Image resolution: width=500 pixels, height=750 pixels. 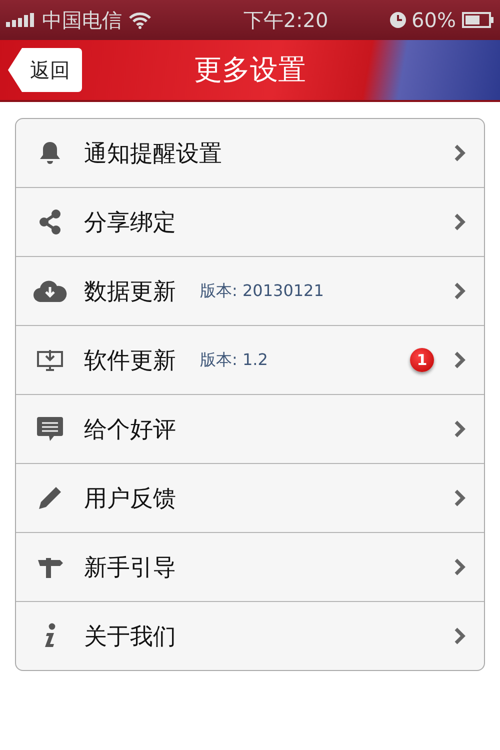 What do you see at coordinates (50, 360) in the screenshot?
I see `monitor-download-icon` at bounding box center [50, 360].